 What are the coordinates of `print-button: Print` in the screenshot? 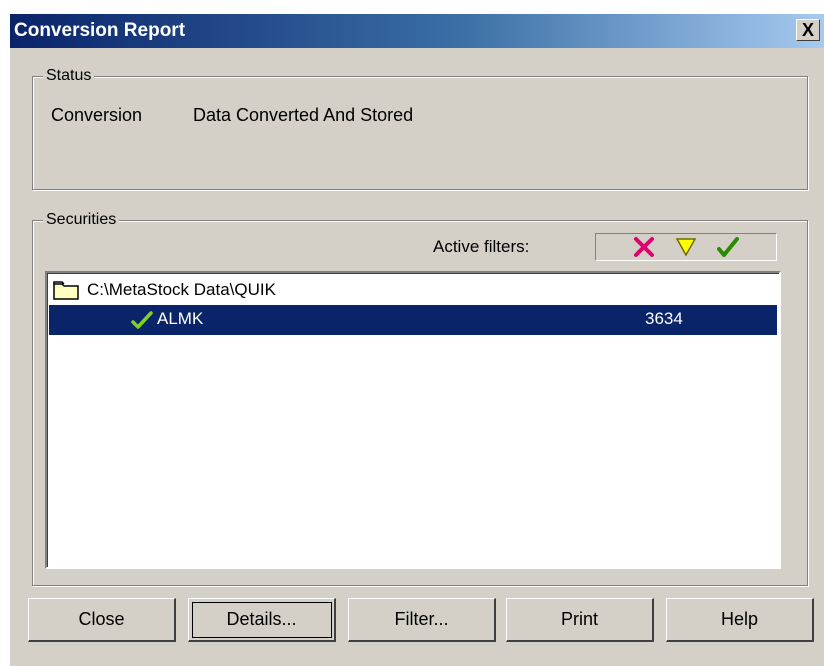 It's located at (580, 620).